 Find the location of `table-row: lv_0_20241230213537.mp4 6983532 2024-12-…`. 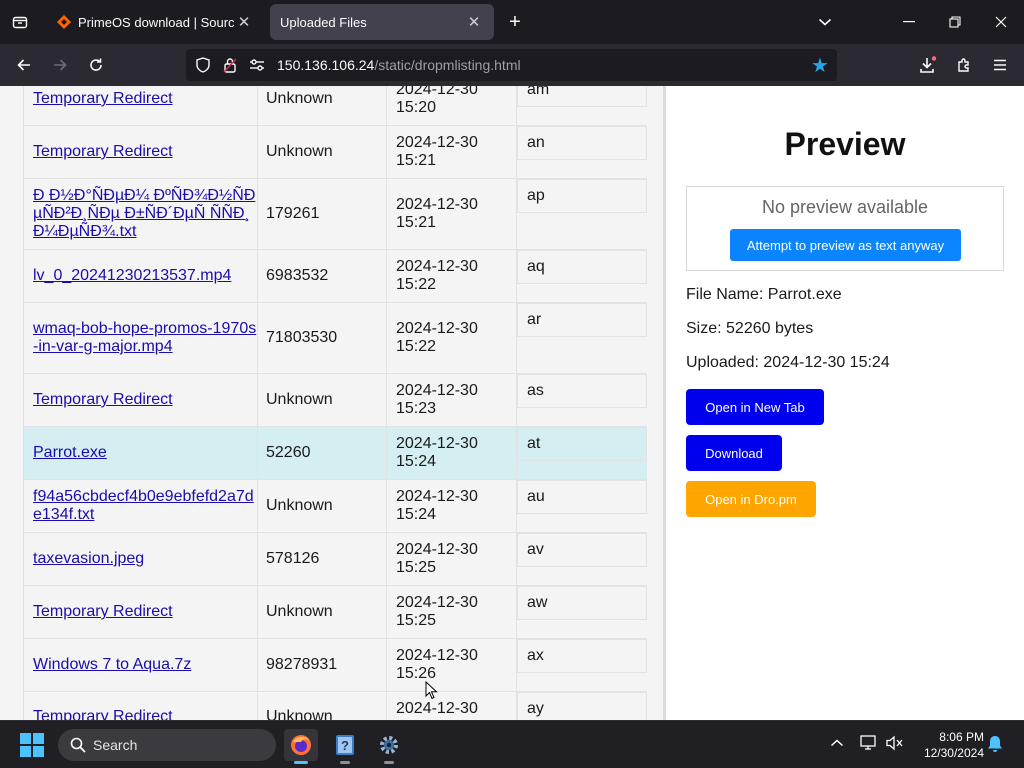

table-row: lv_0_20241230213537.mp4 6983532 2024-12-… is located at coordinates (335, 276).